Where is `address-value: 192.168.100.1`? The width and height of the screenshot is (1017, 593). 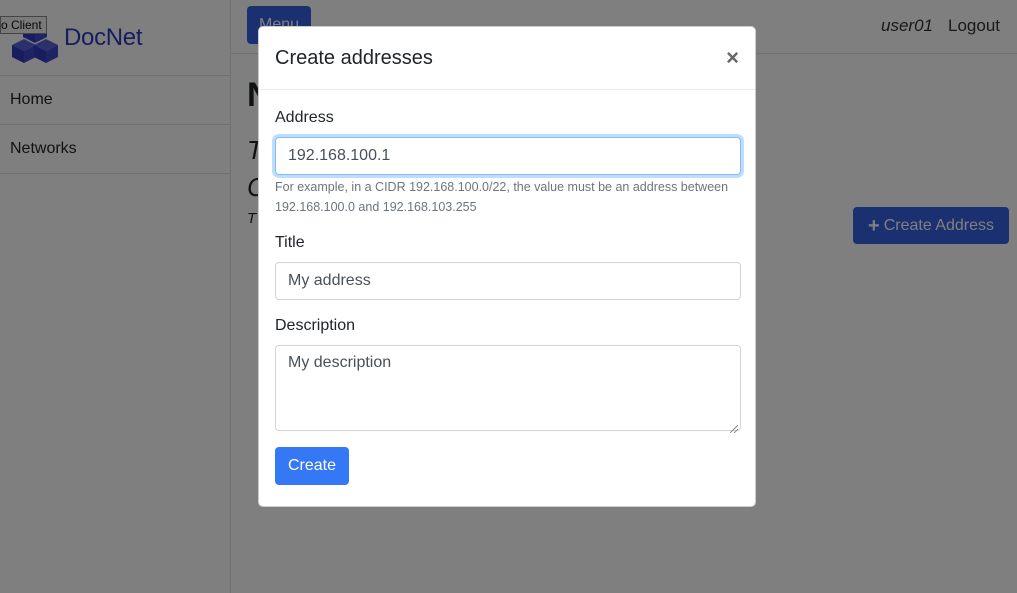 address-value: 192.168.100.1 is located at coordinates (339, 155).